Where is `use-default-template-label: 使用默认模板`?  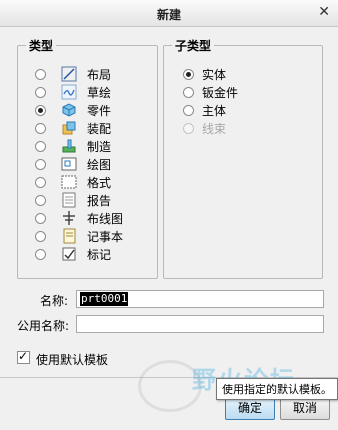 use-default-template-label: 使用默认模板 is located at coordinates (72, 360).